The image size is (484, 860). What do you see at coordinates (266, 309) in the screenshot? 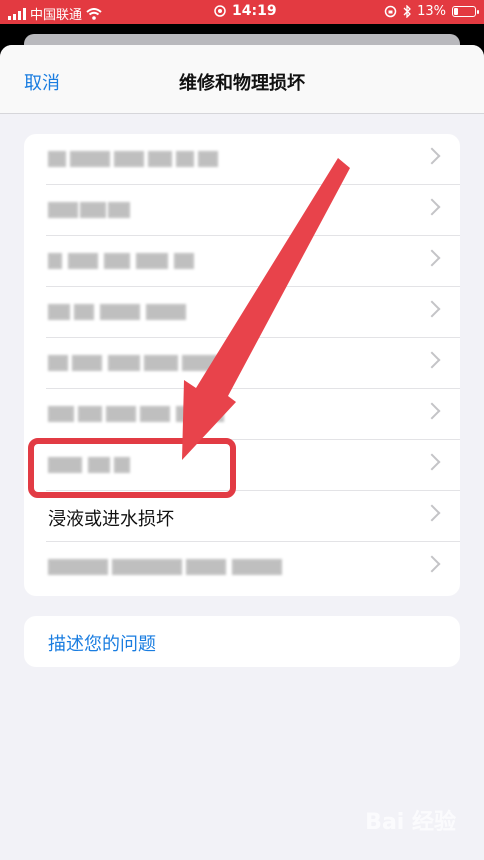
I see `annotation-arrow` at bounding box center [266, 309].